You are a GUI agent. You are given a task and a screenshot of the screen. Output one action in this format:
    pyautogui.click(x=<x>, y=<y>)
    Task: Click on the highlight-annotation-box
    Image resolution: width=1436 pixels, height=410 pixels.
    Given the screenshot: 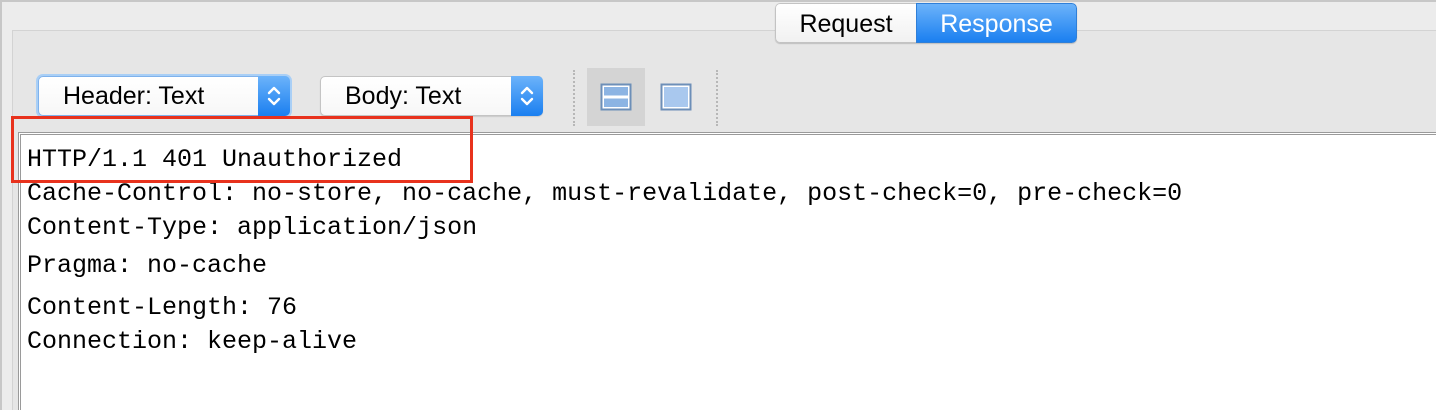 What is the action you would take?
    pyautogui.click(x=242, y=149)
    